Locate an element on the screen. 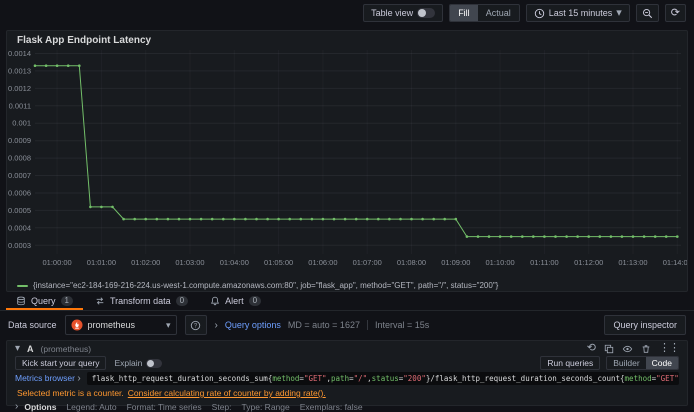 The height and width of the screenshot is (412, 694). builder-button: Builder is located at coordinates (626, 363).